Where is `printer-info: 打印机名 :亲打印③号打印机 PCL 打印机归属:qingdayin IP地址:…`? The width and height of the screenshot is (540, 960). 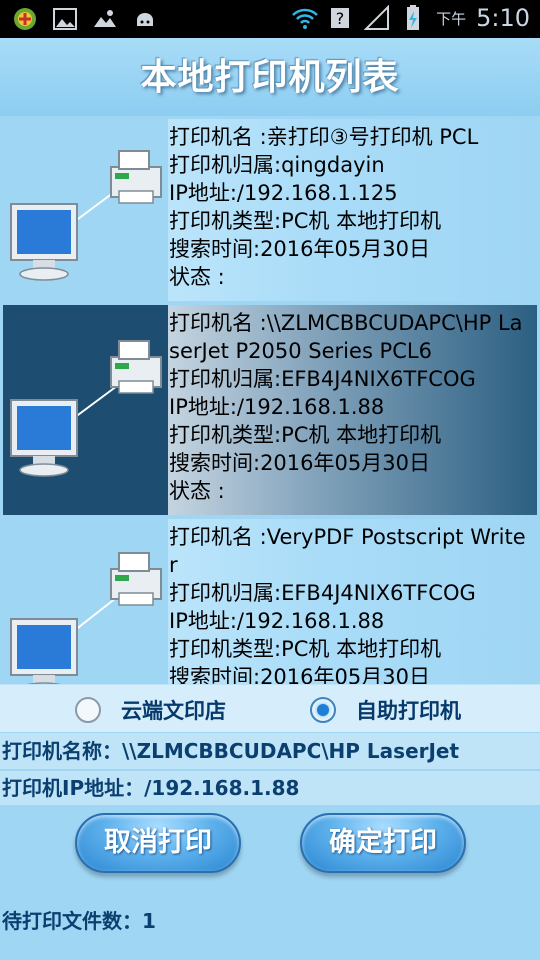 printer-info: 打印机名 :亲打印③号打印机 PCL 打印机归属:qingdayin IP地址:… is located at coordinates (351, 207).